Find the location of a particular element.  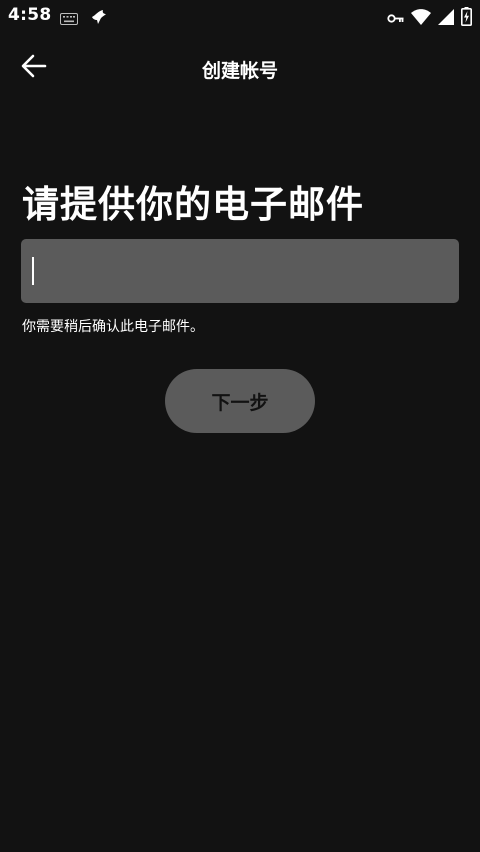

text-cursor is located at coordinates (33, 271).